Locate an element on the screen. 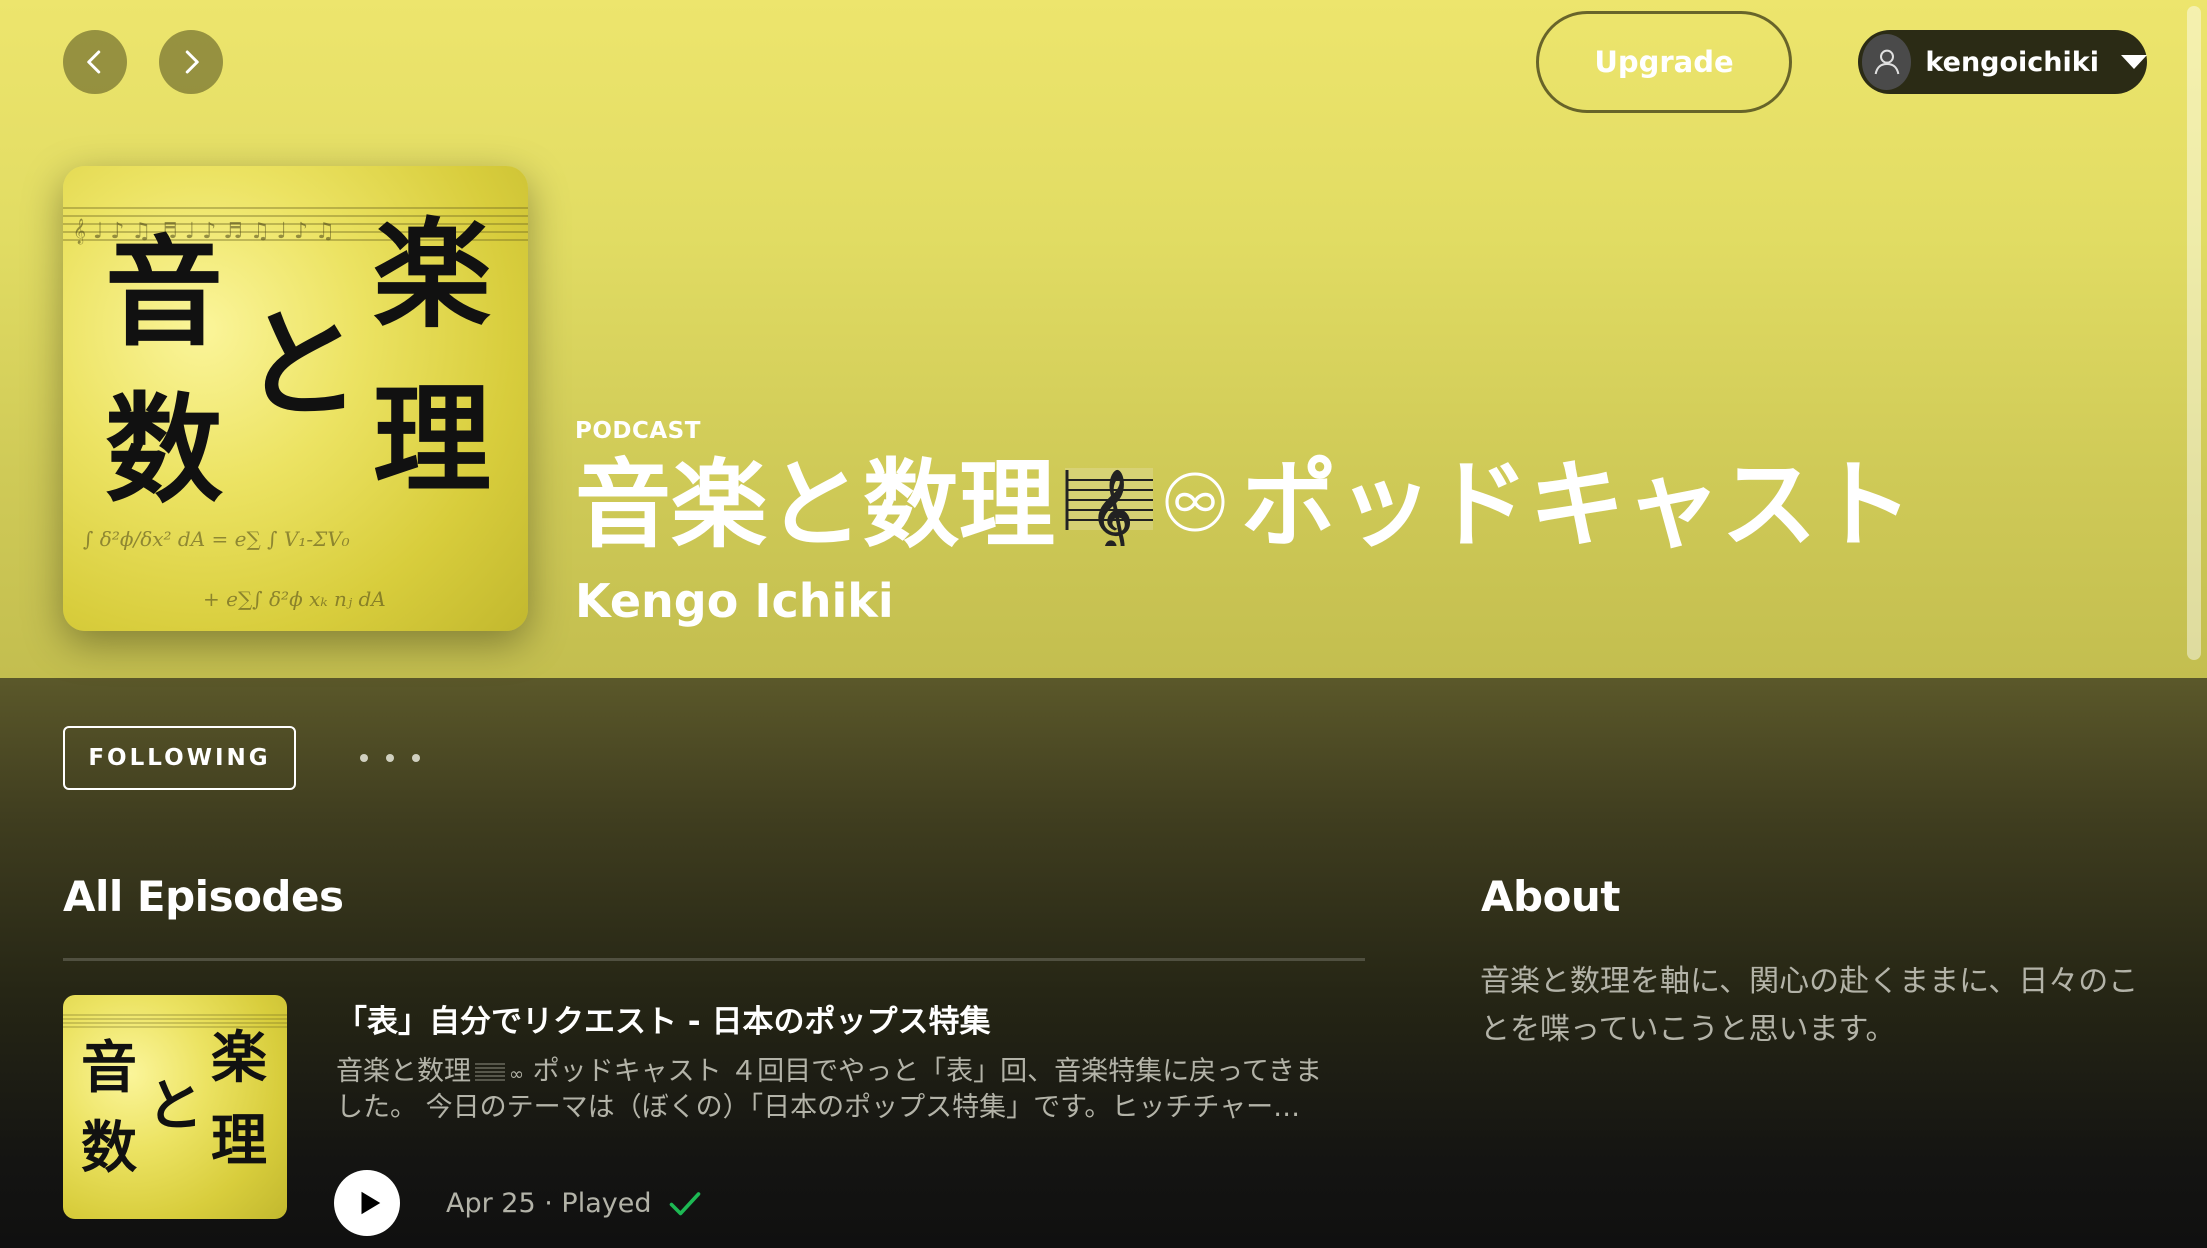  cover-char-4: 数 is located at coordinates (164, 450).